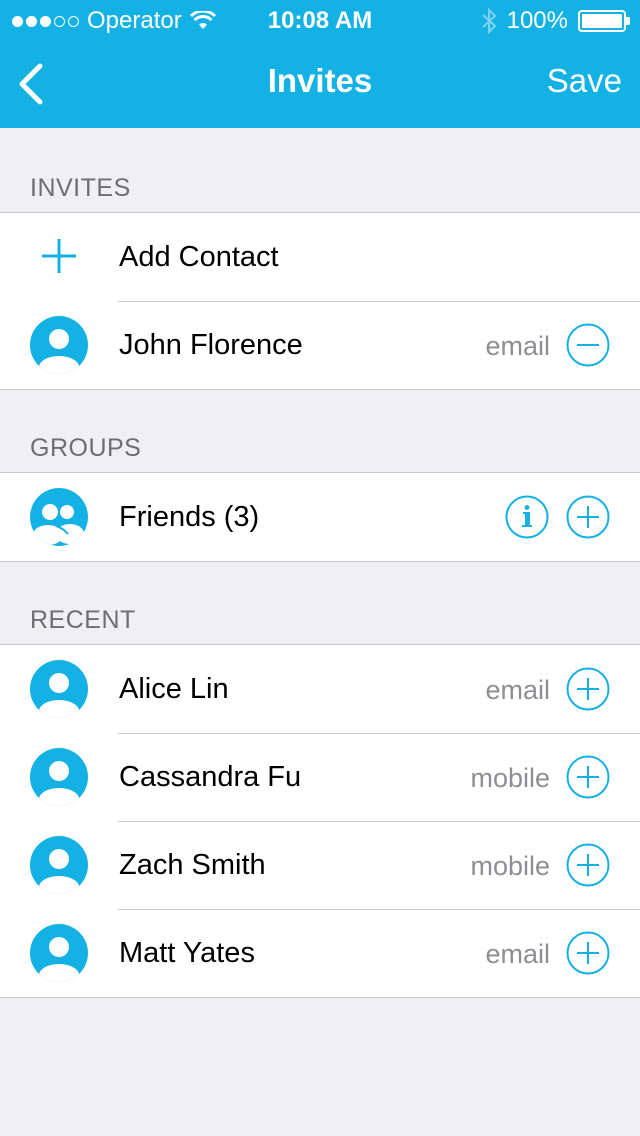 The width and height of the screenshot is (640, 1136). Describe the element at coordinates (604, 21) in the screenshot. I see `battery-icon` at that location.